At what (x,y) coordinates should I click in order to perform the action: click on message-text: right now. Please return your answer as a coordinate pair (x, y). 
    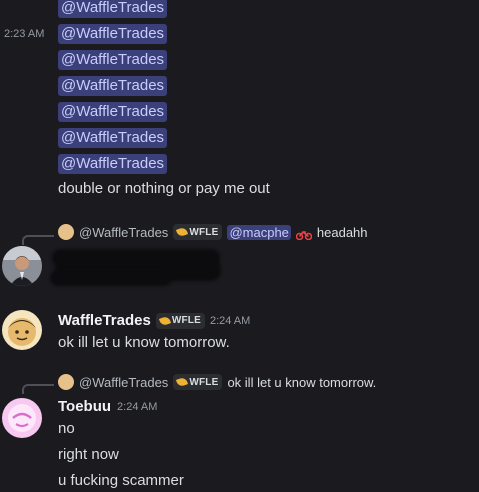
    Looking at the image, I should click on (88, 454).